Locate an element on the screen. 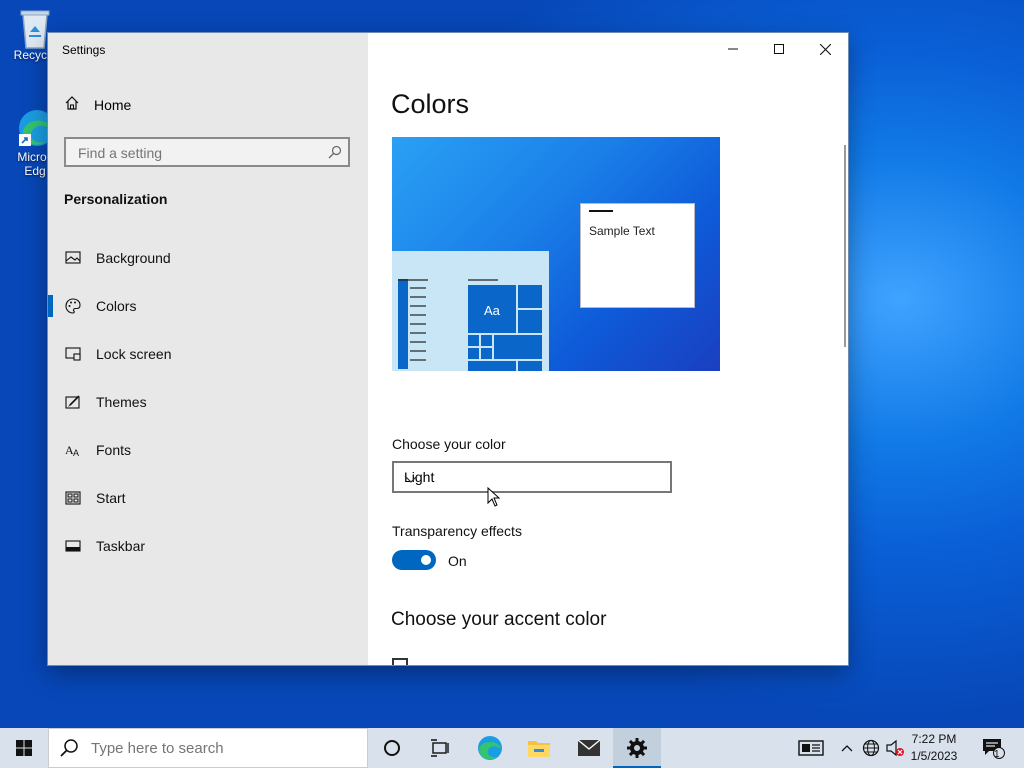 Image resolution: width=1024 pixels, height=768 pixels. accent-color-heading: Choose your accent color is located at coordinates (499, 619).